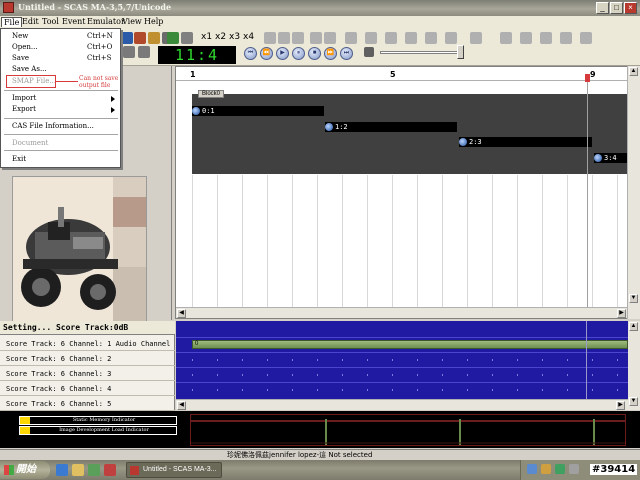 The height and width of the screenshot is (480, 640). Describe the element at coordinates (127, 38) in the screenshot. I see `save-toolbar-icon` at that location.